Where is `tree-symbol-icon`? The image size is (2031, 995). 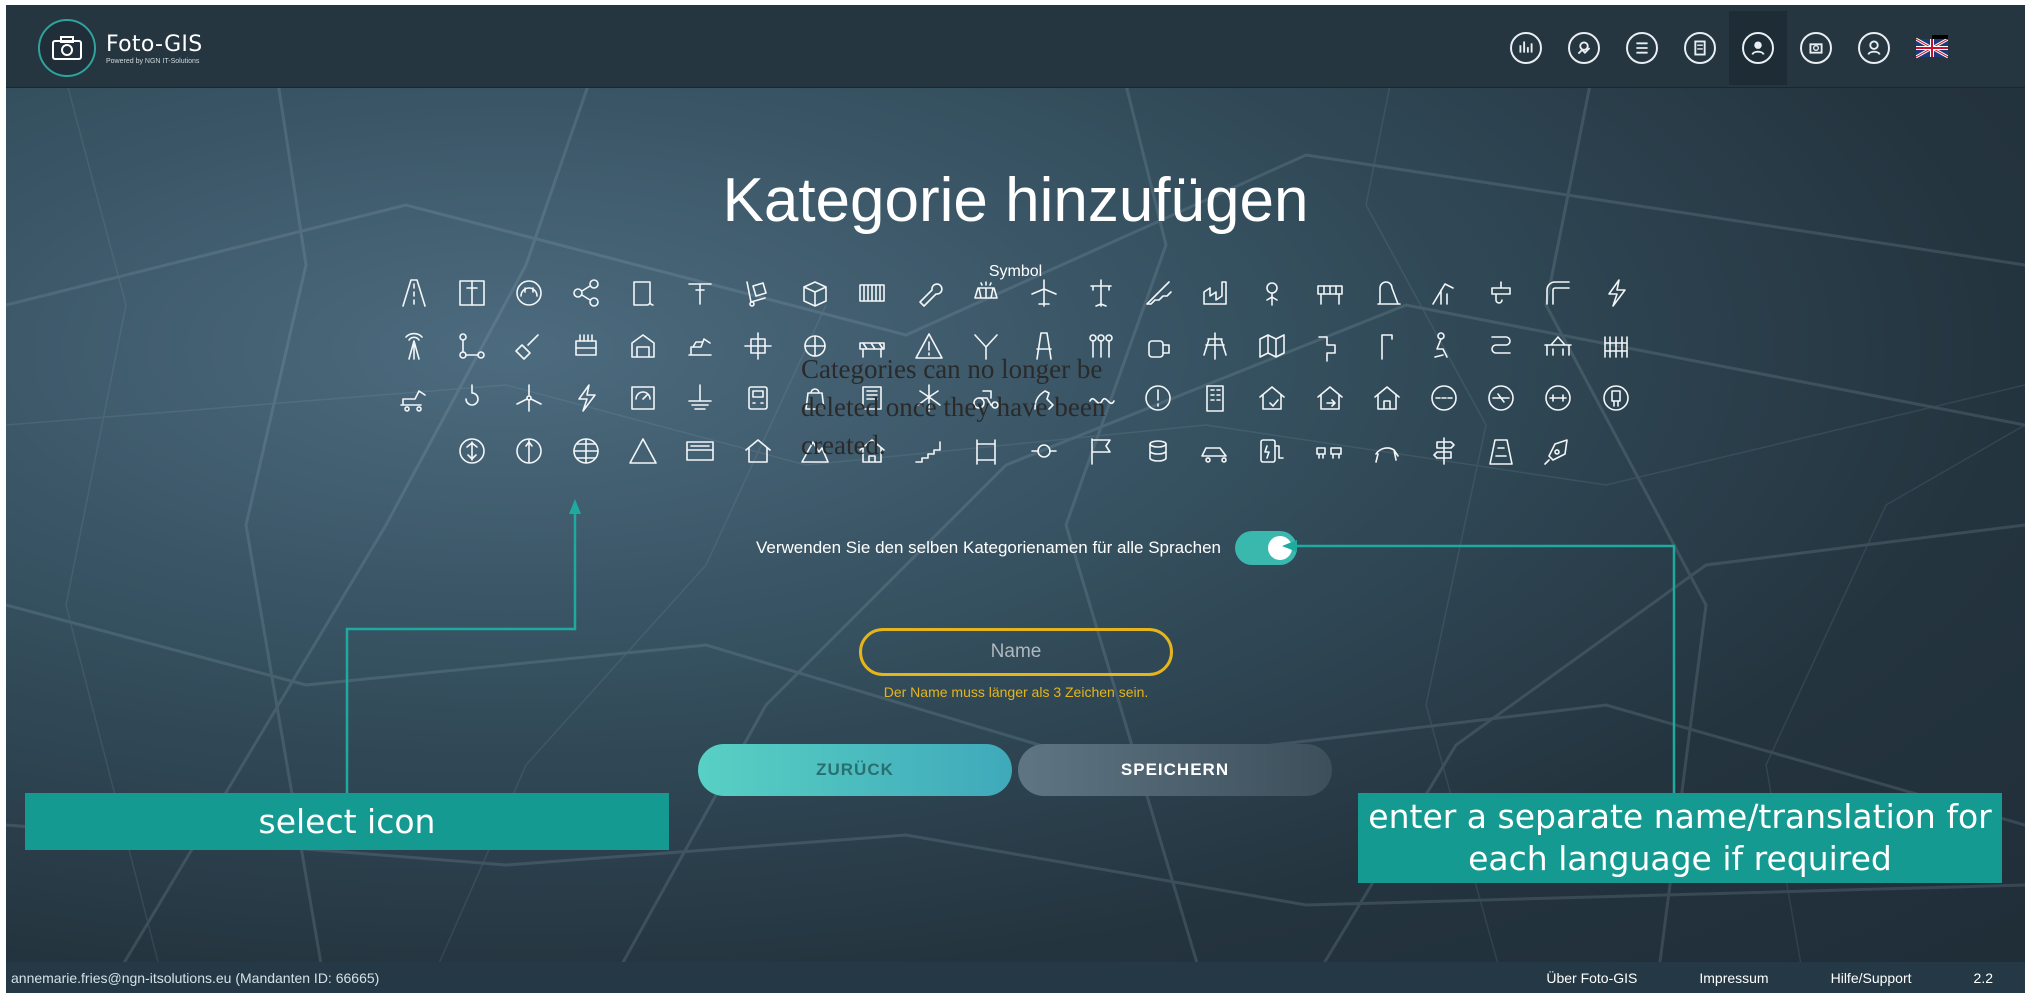 tree-symbol-icon is located at coordinates (472, 451).